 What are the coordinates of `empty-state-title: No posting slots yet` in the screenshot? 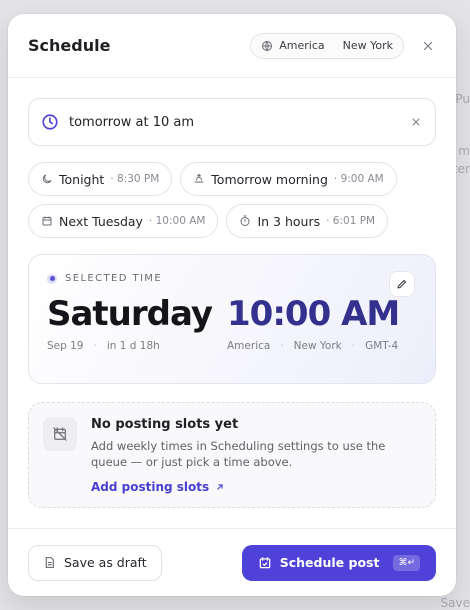 It's located at (165, 424).